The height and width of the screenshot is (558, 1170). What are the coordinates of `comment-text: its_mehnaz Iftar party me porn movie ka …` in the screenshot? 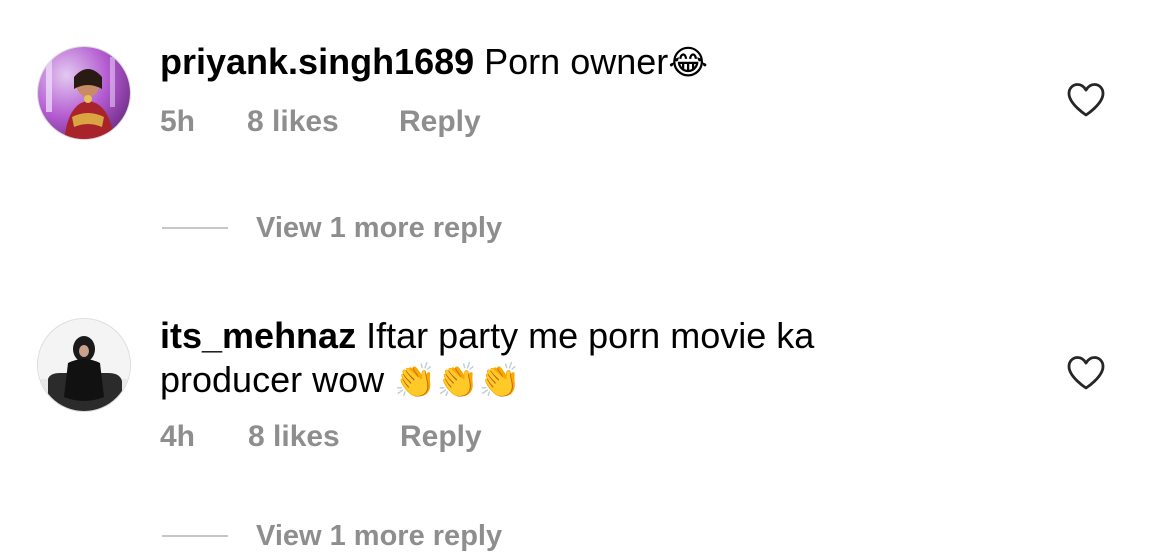 It's located at (540, 358).